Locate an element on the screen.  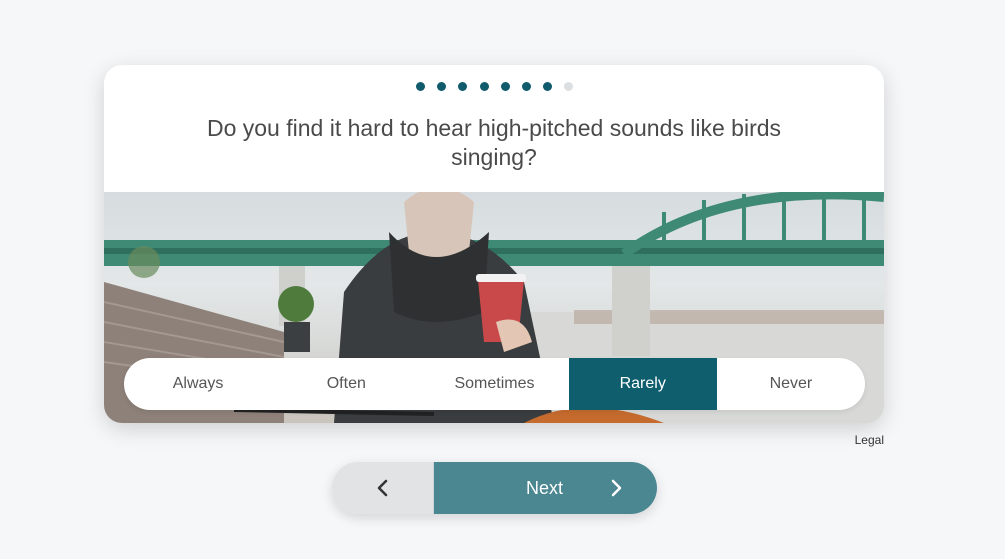
option-sometimes: Sometimes is located at coordinates (494, 384).